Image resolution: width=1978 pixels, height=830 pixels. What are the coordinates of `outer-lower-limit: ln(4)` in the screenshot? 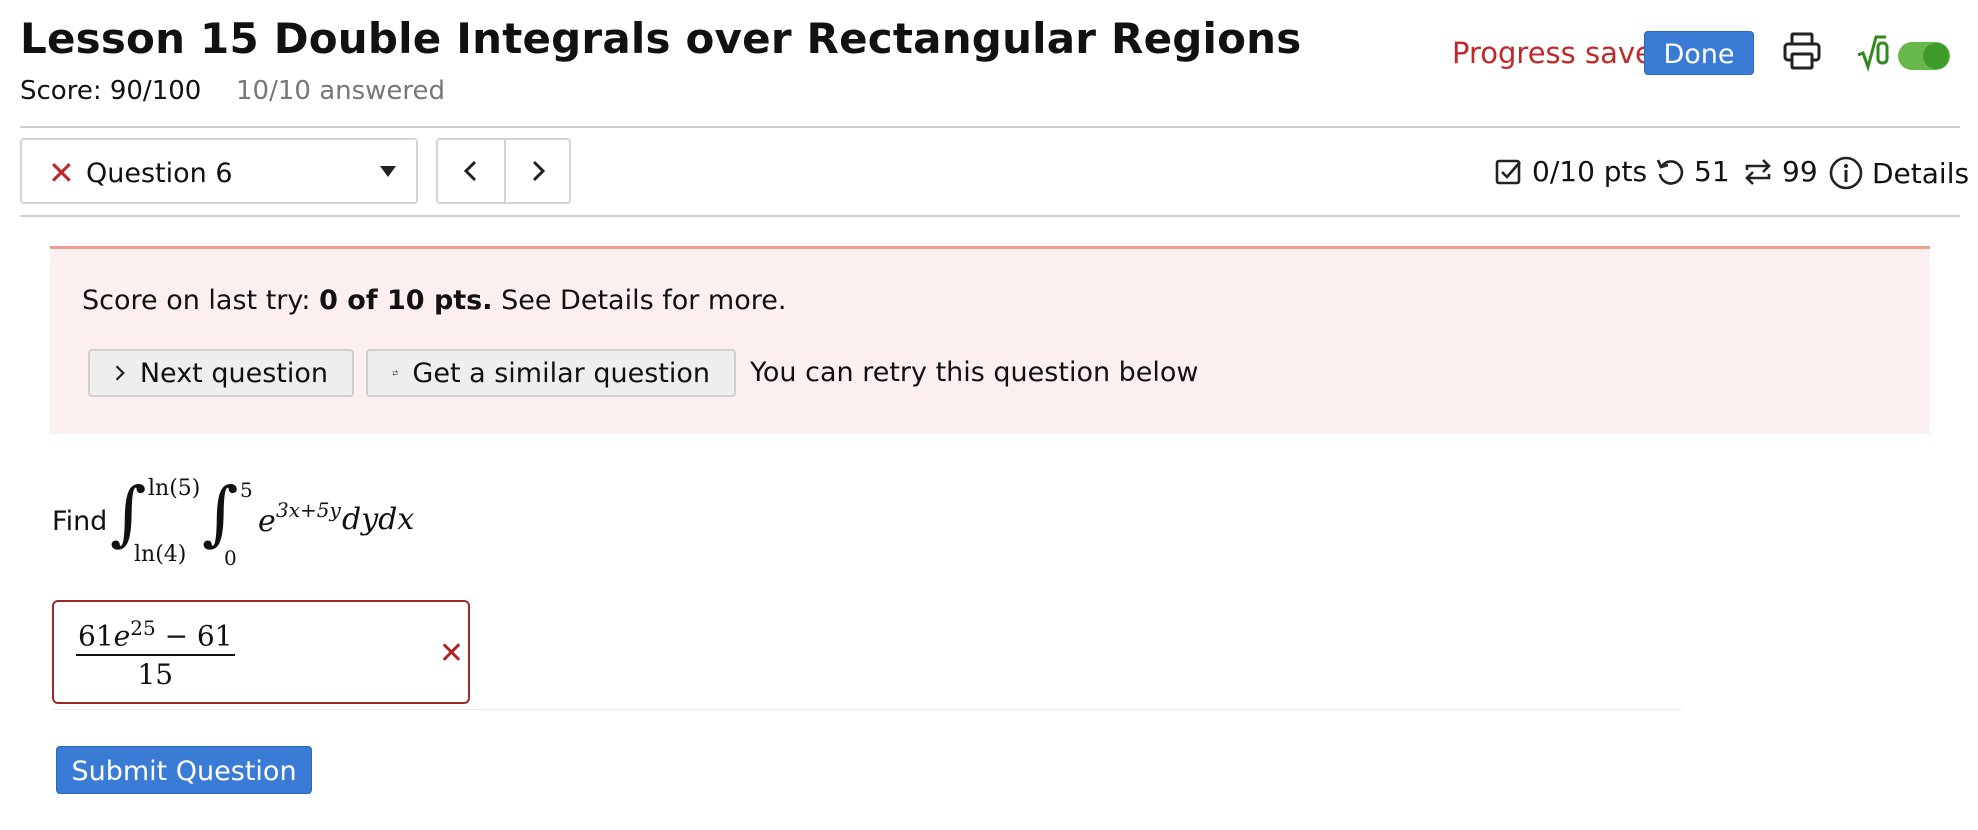 It's located at (160, 554).